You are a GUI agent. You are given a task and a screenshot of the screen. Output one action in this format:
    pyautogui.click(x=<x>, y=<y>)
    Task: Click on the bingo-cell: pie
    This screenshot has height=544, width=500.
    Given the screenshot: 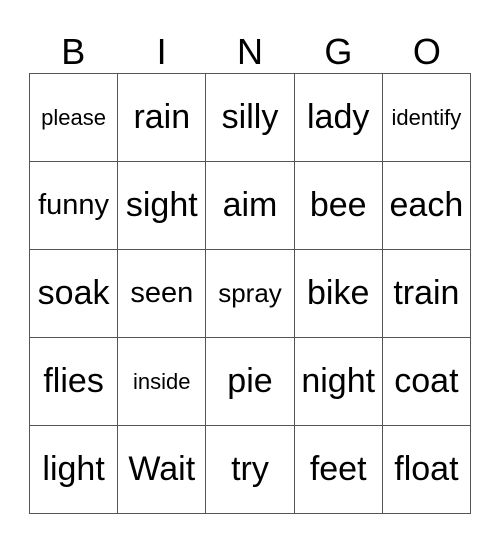 What is the action you would take?
    pyautogui.click(x=250, y=382)
    